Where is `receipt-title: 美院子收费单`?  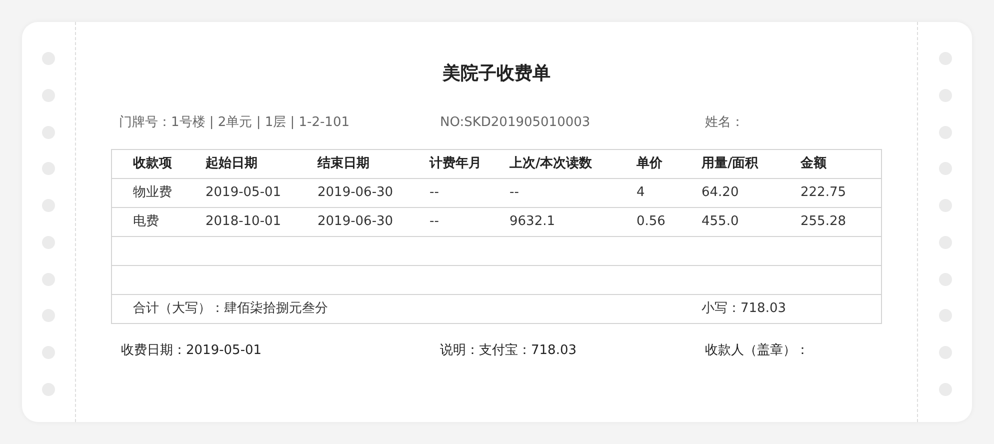
receipt-title: 美院子收费单 is located at coordinates (496, 74).